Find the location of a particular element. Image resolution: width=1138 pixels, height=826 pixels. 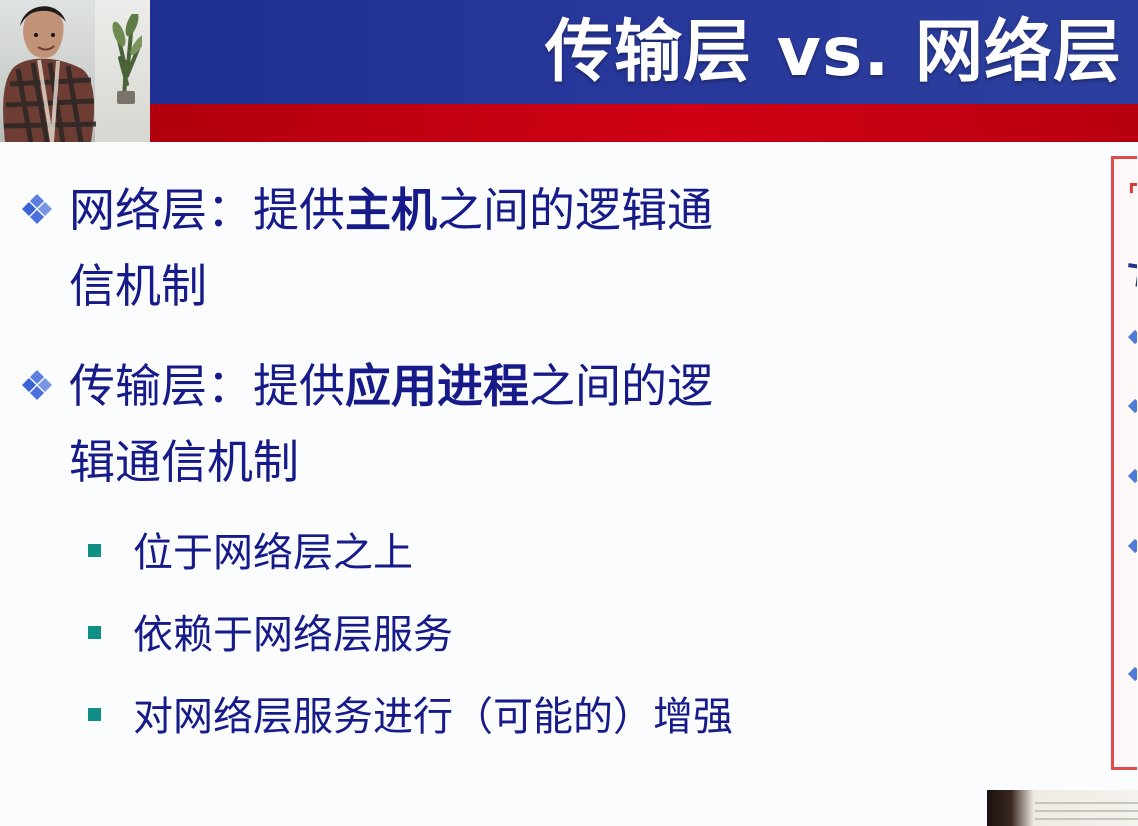

network-layer-text: 网络层：提供主机之间的逻辑通 信机制 is located at coordinates (455, 248).